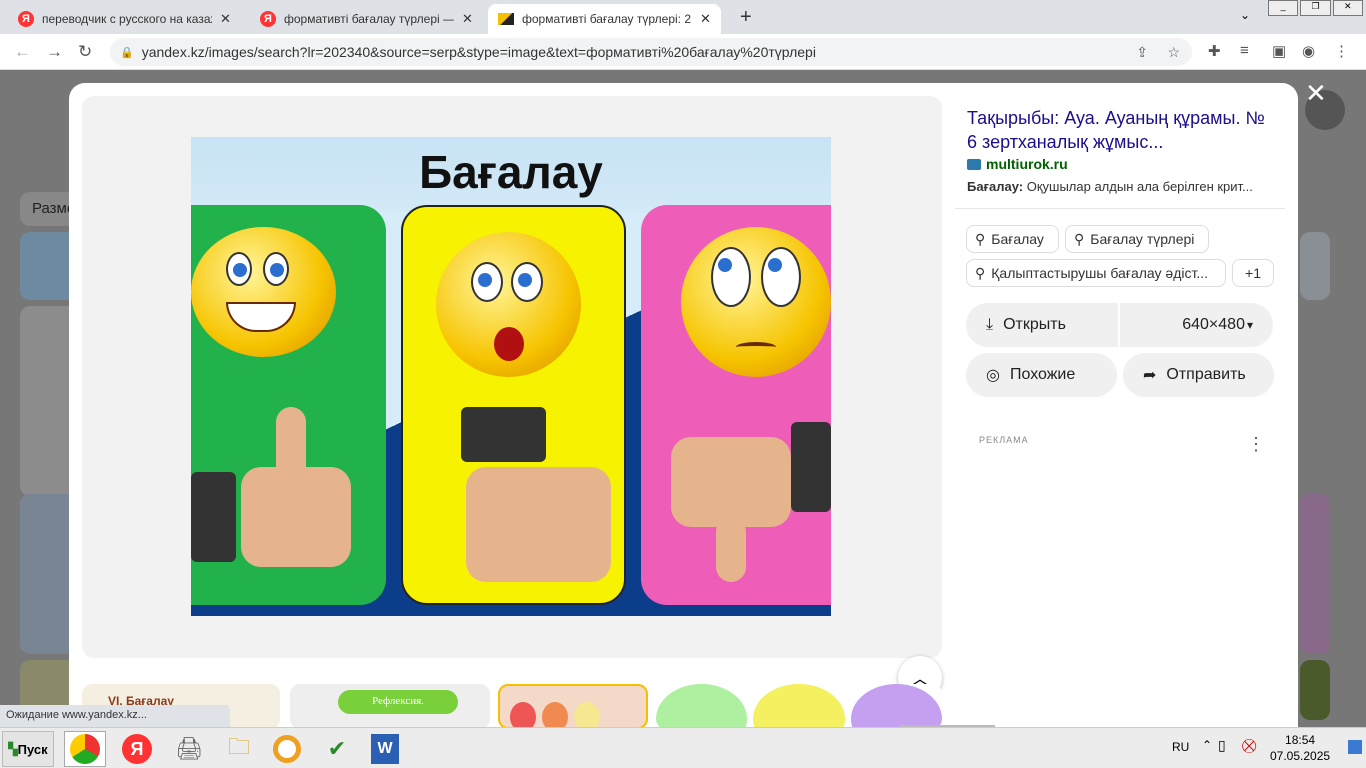 Image resolution: width=1366 pixels, height=768 pixels. Describe the element at coordinates (13, 749) in the screenshot. I see `windows-logo-icon: ▚` at that location.